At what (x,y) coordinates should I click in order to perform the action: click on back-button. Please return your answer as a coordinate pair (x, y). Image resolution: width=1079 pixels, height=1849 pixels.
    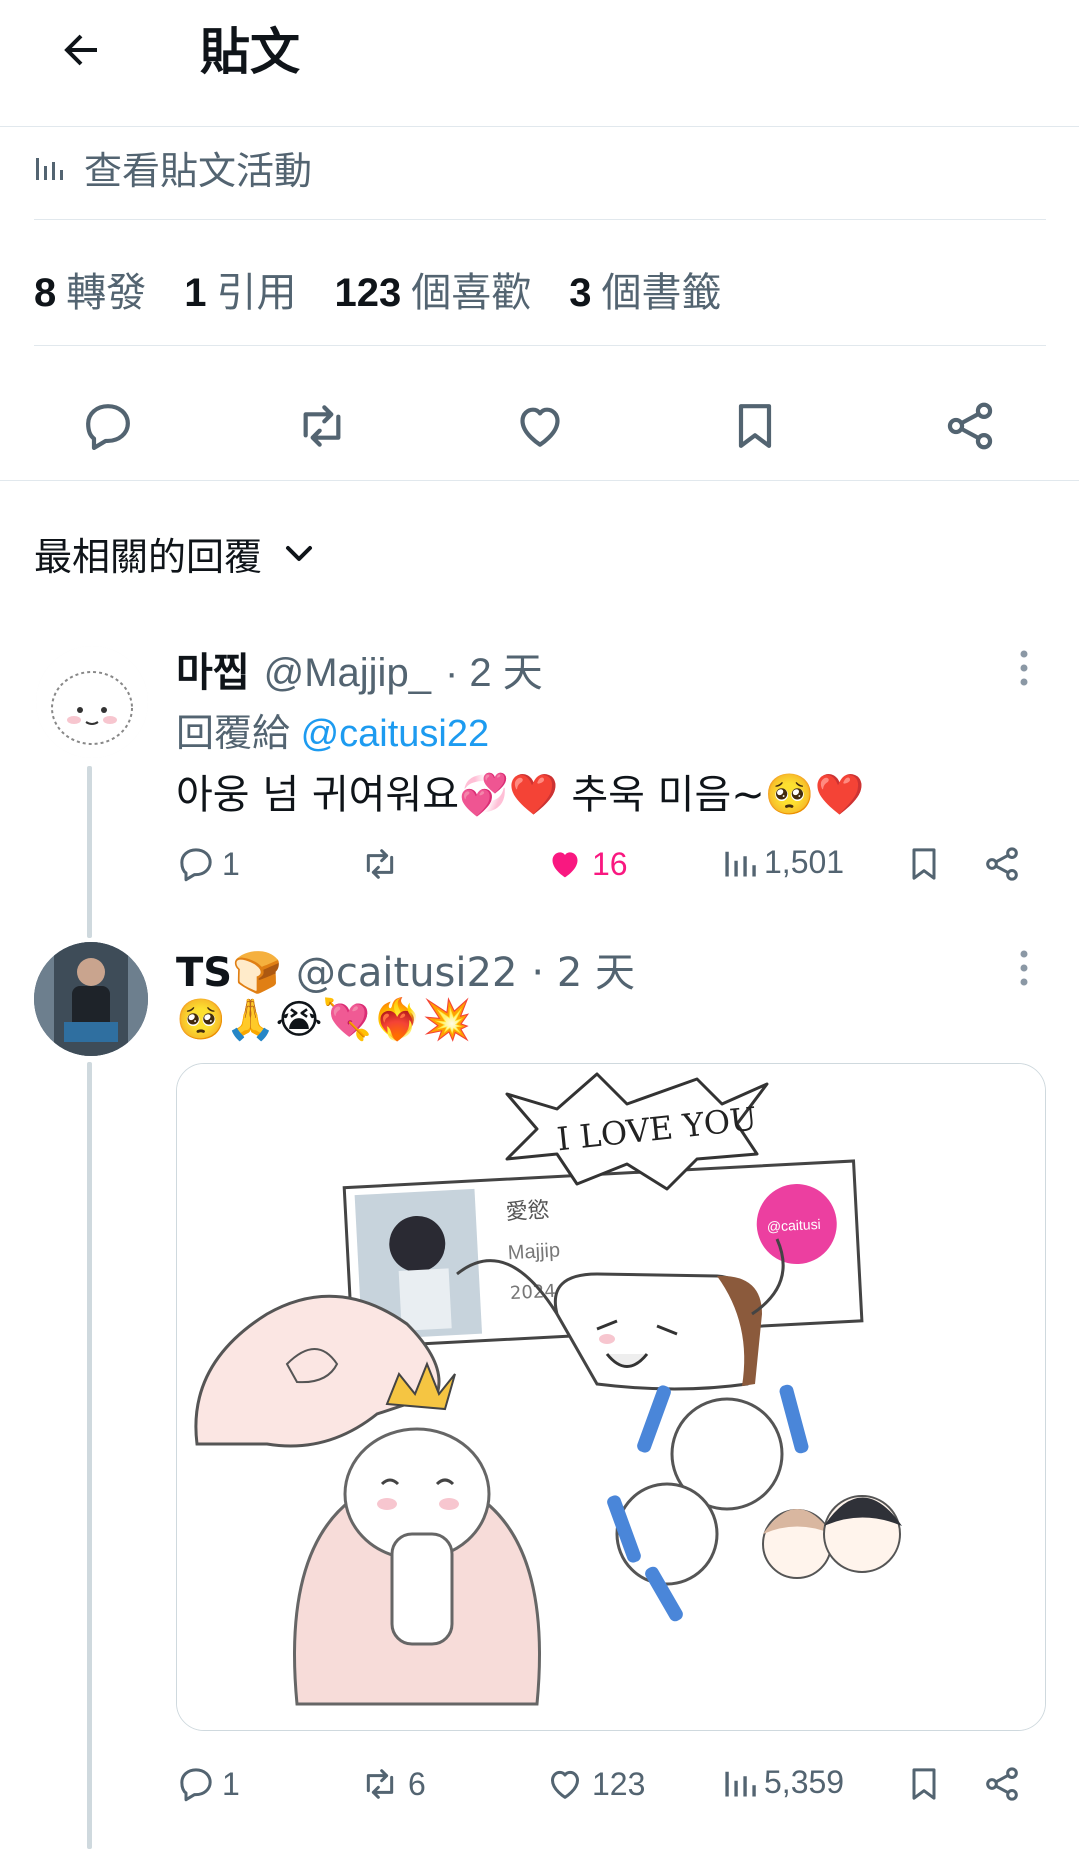
    Looking at the image, I should click on (81, 50).